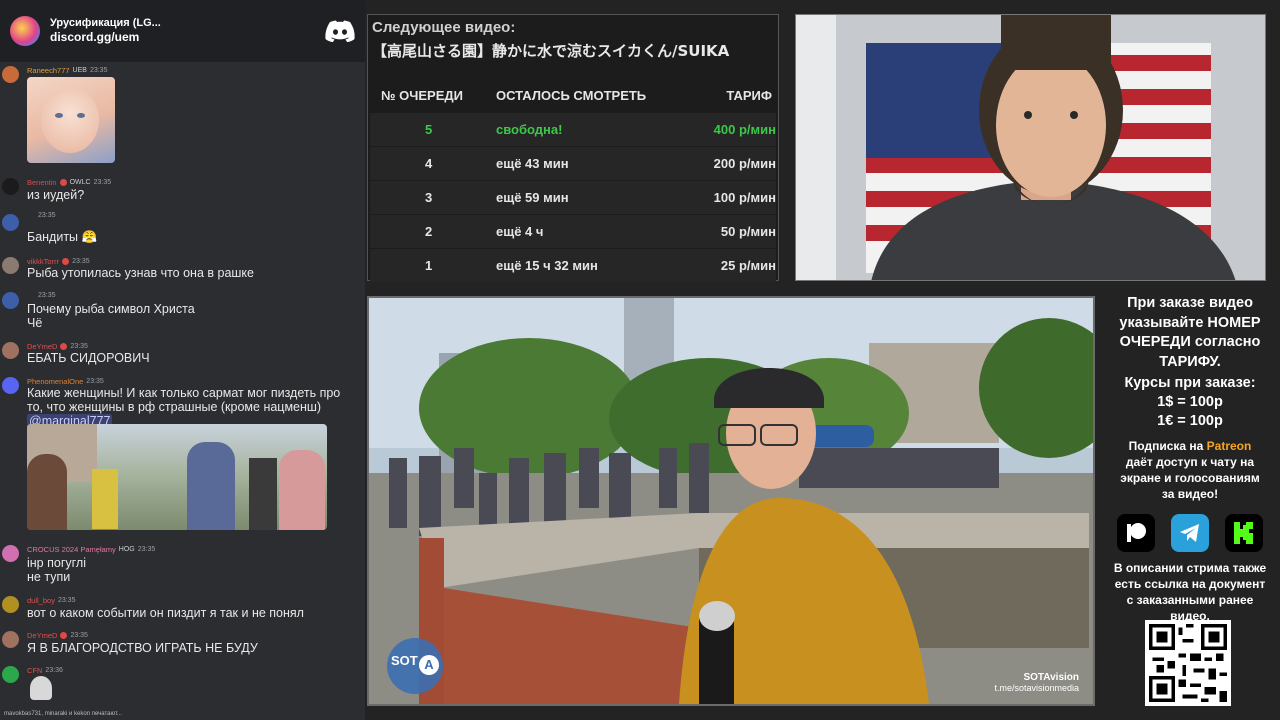  I want to click on timestamp: 23:36, so click(54, 670).